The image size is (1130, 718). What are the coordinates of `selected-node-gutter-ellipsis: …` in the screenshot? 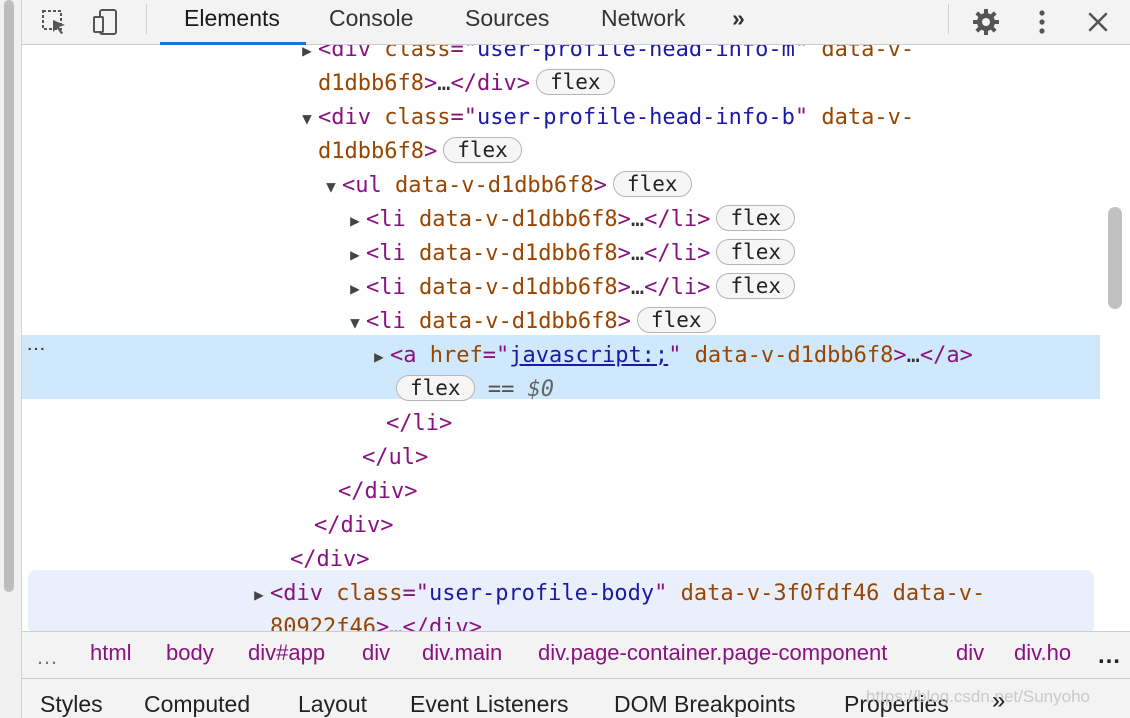 It's located at (36, 344).